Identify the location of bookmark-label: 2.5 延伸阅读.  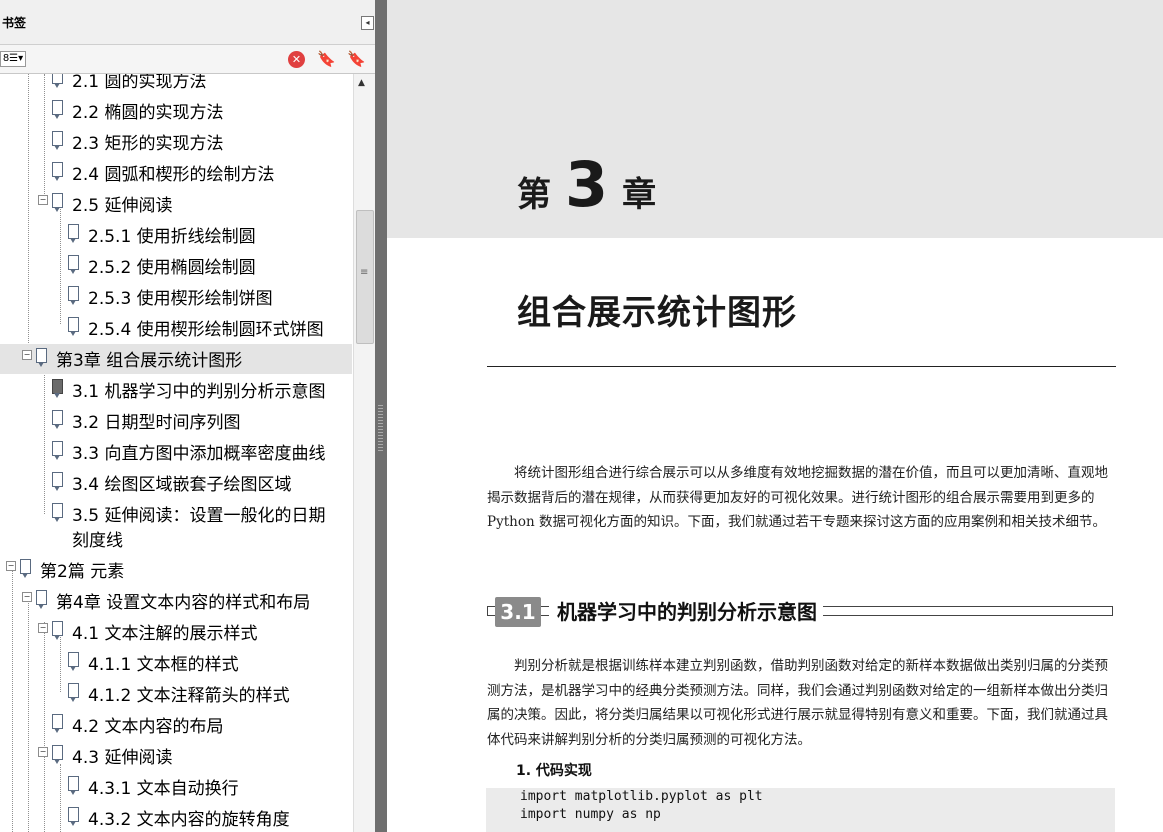
(122, 206).